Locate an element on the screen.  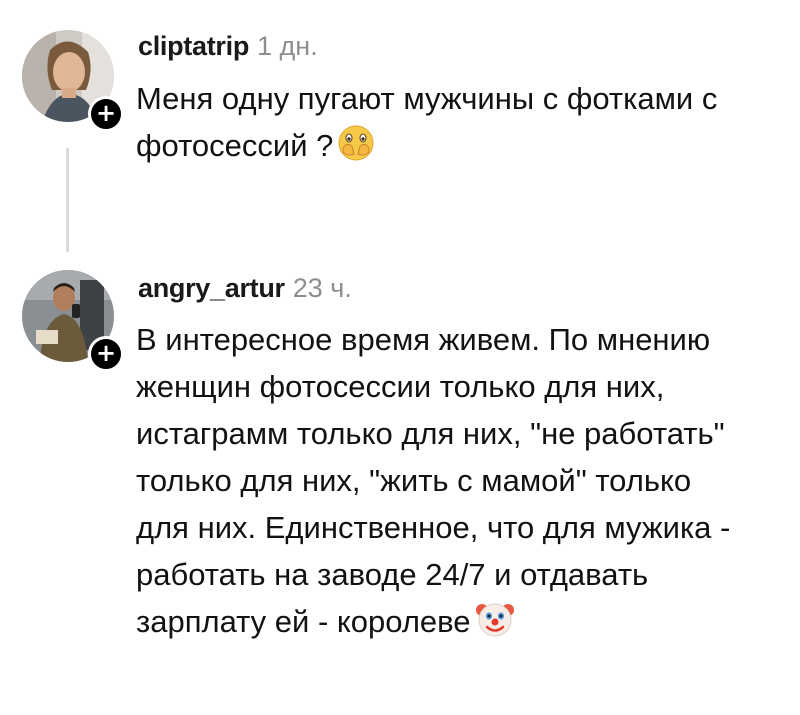
comment-line: женщин фотосессии только для них, is located at coordinates (400, 386).